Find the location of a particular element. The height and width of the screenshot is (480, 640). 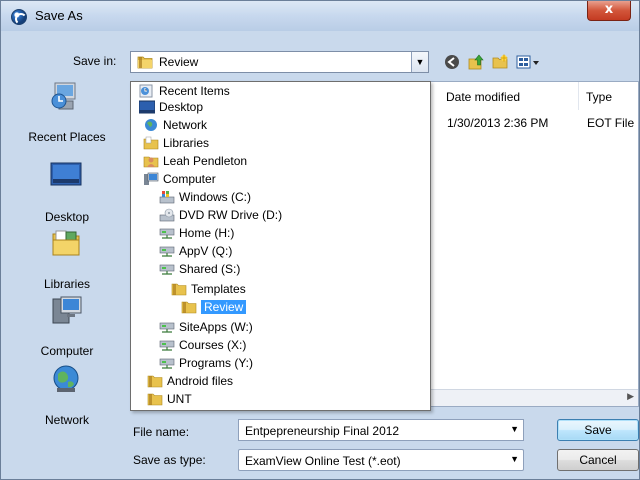

place-desktop: Desktop is located at coordinates (67, 192).